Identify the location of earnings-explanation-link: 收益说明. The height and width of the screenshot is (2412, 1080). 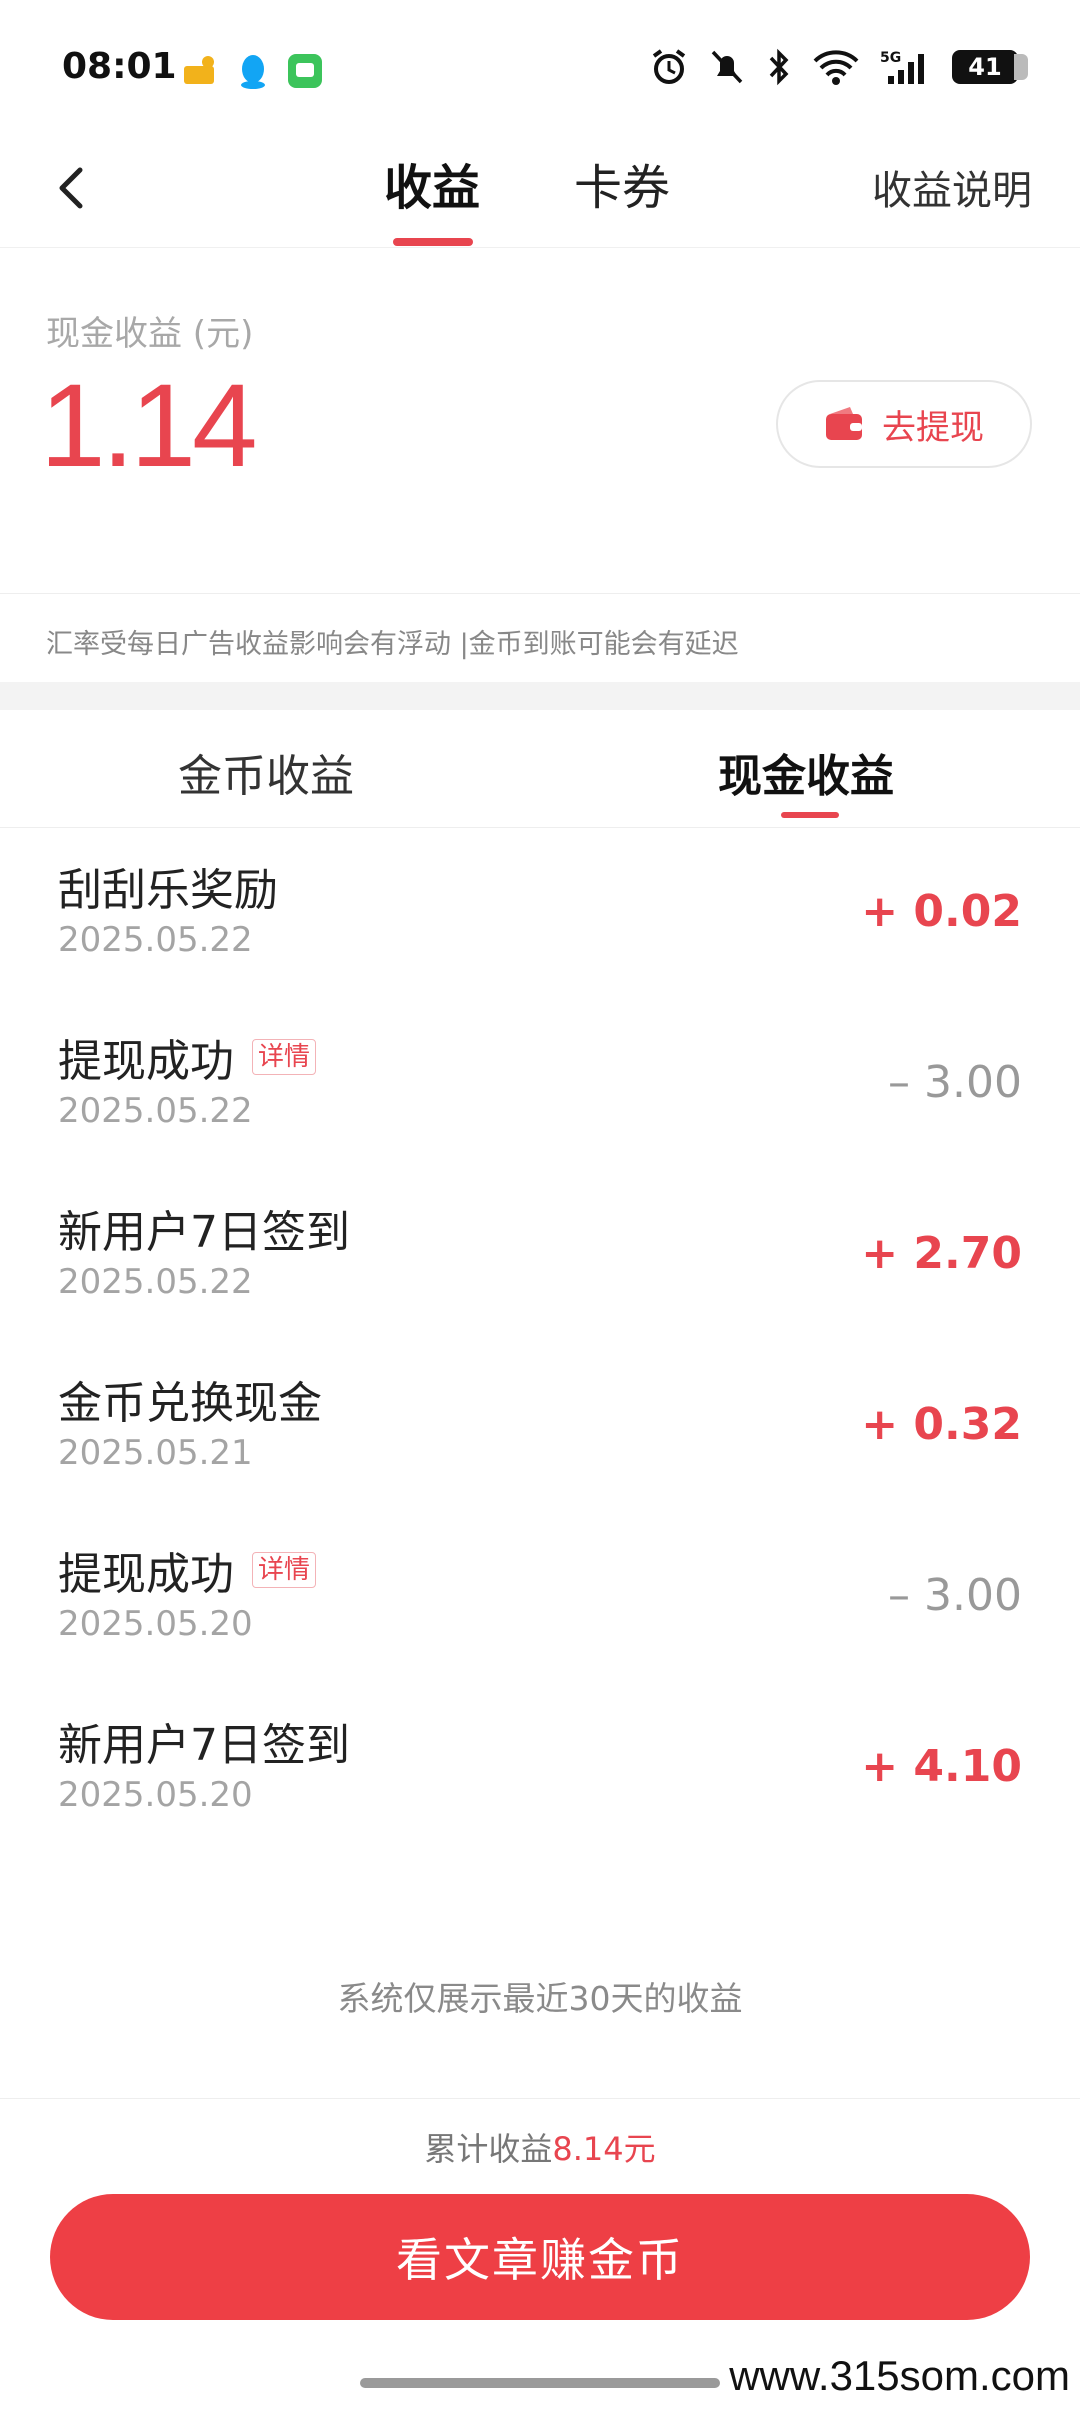
(952, 187).